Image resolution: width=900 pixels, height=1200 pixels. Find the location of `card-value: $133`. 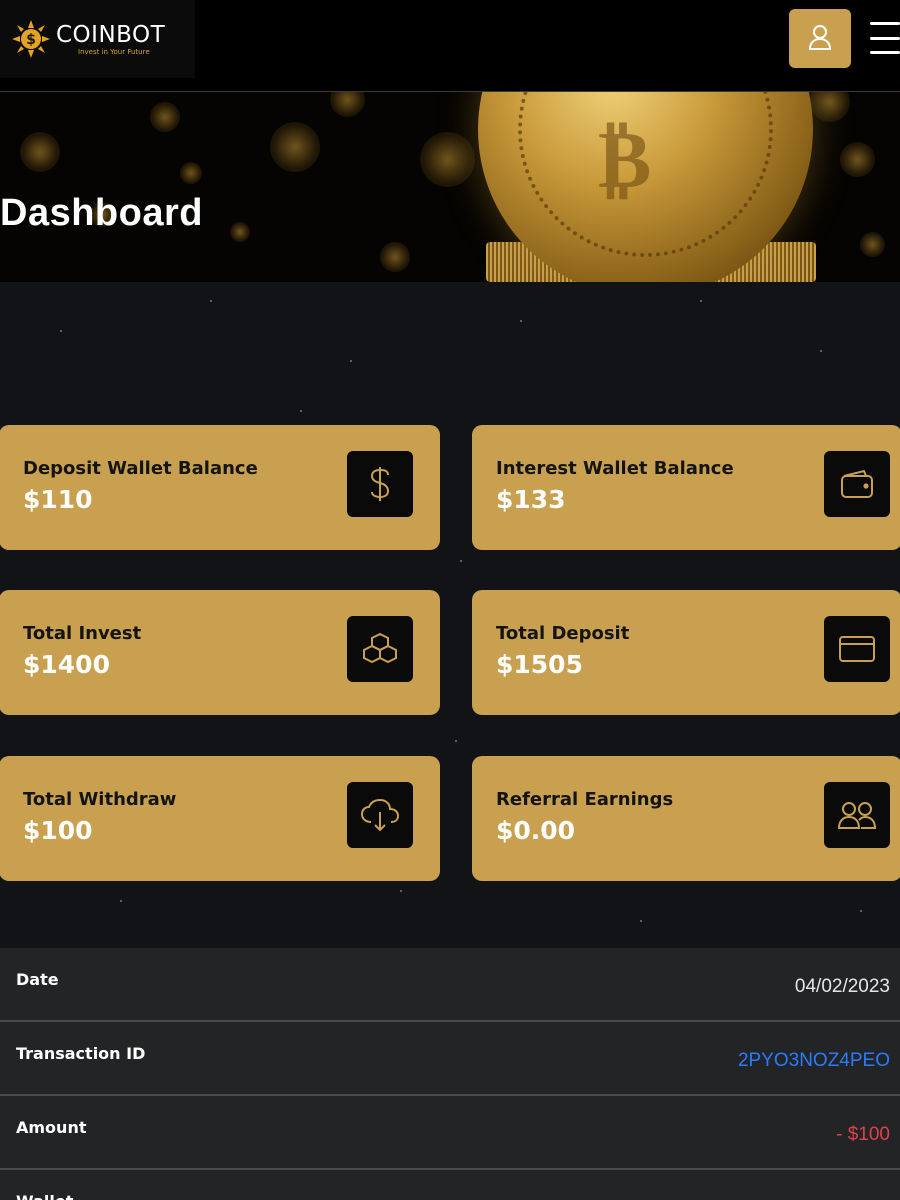

card-value: $133 is located at coordinates (531, 499).